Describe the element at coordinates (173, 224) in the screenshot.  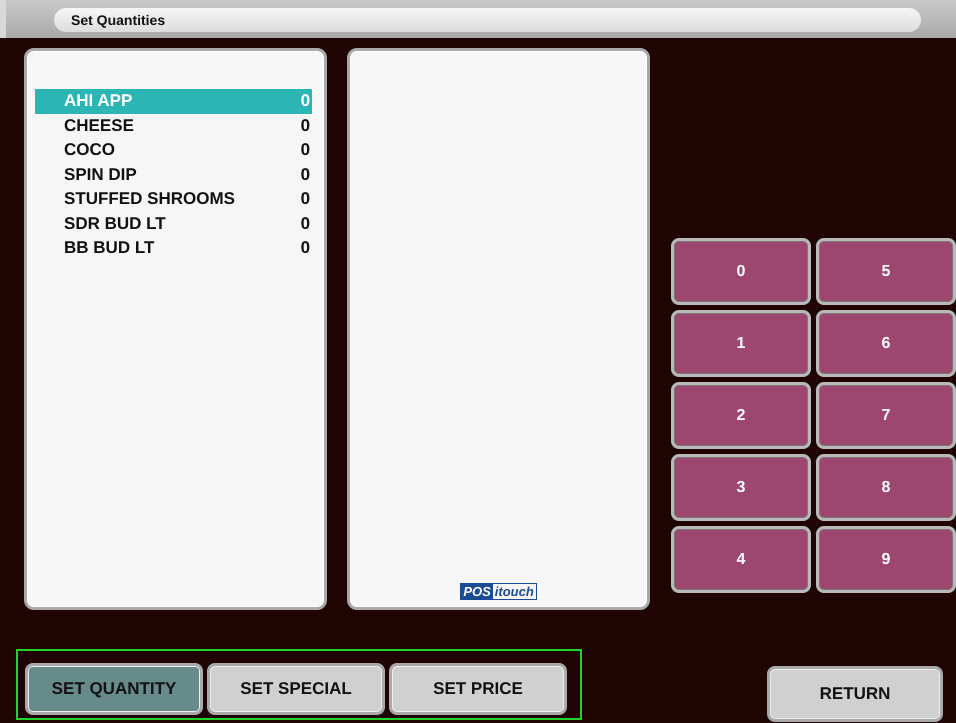
I see `item-row: SDR BUD LT 0` at that location.